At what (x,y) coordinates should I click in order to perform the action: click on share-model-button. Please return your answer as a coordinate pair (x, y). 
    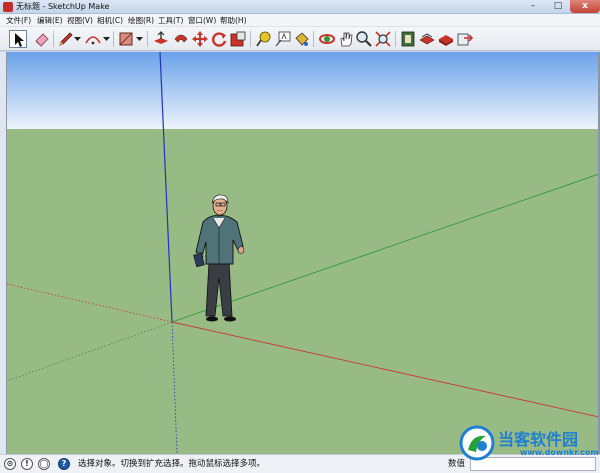
    Looking at the image, I should click on (446, 39).